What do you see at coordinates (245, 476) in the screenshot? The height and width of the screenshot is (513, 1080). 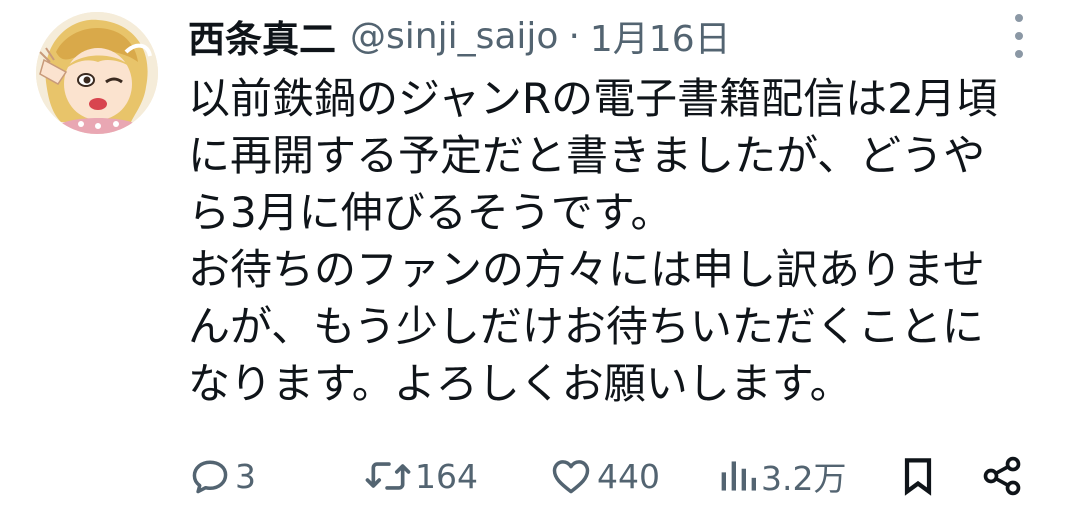 I see `reply-count: 3` at bounding box center [245, 476].